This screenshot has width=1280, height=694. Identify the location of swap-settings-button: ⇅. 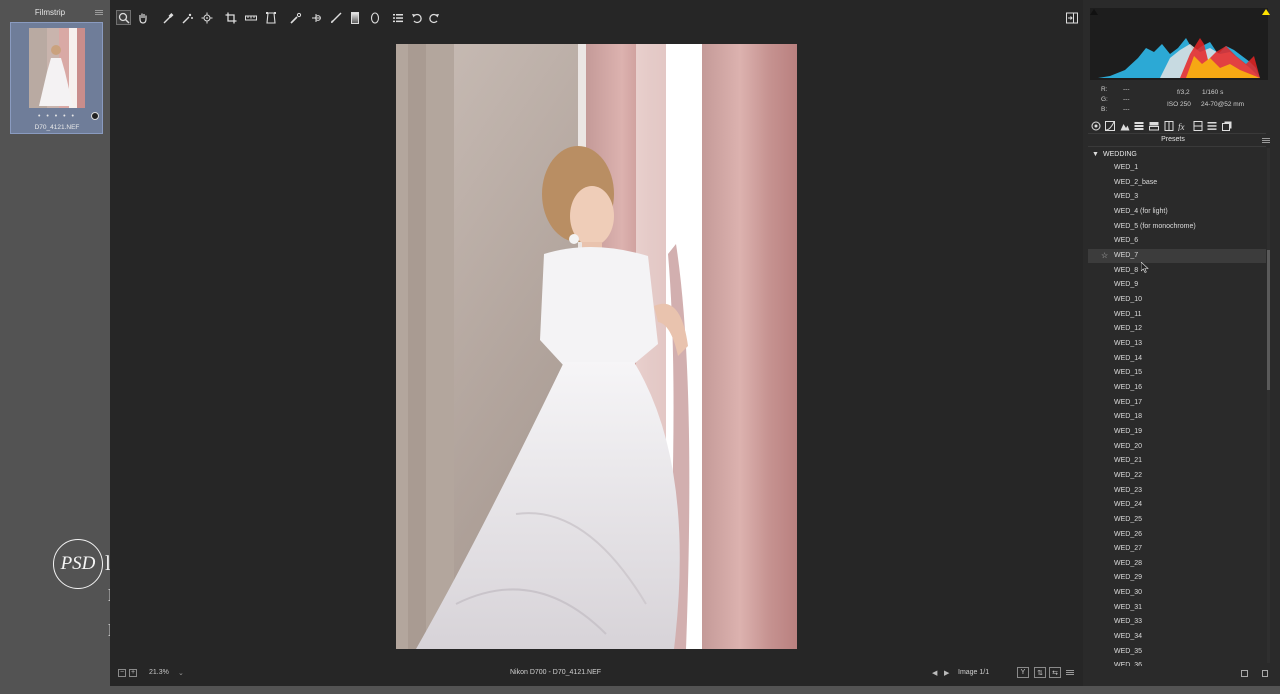
(1040, 672).